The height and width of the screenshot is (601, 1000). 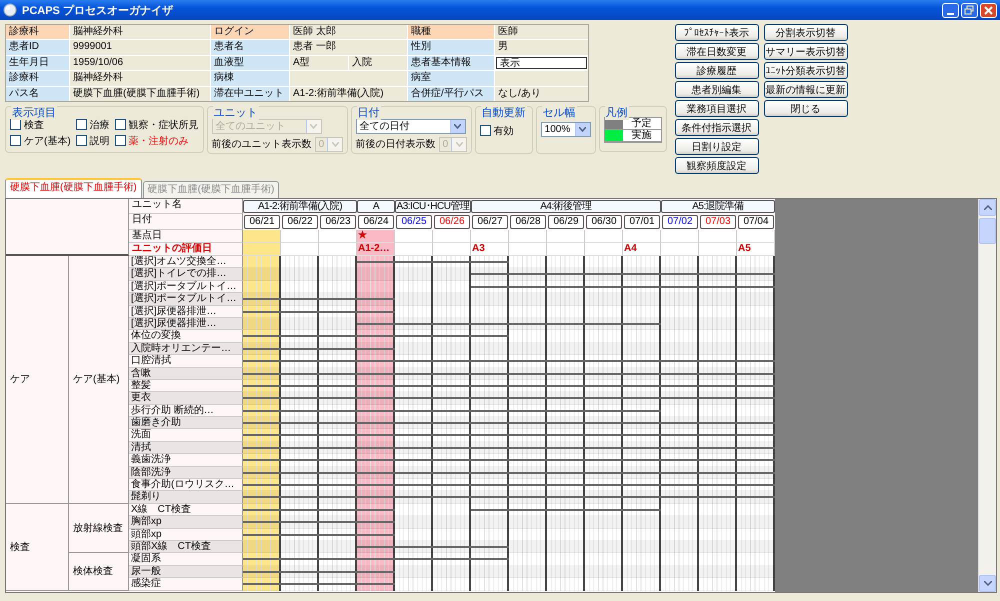 I want to click on info-value: 9999001, so click(x=140, y=47).